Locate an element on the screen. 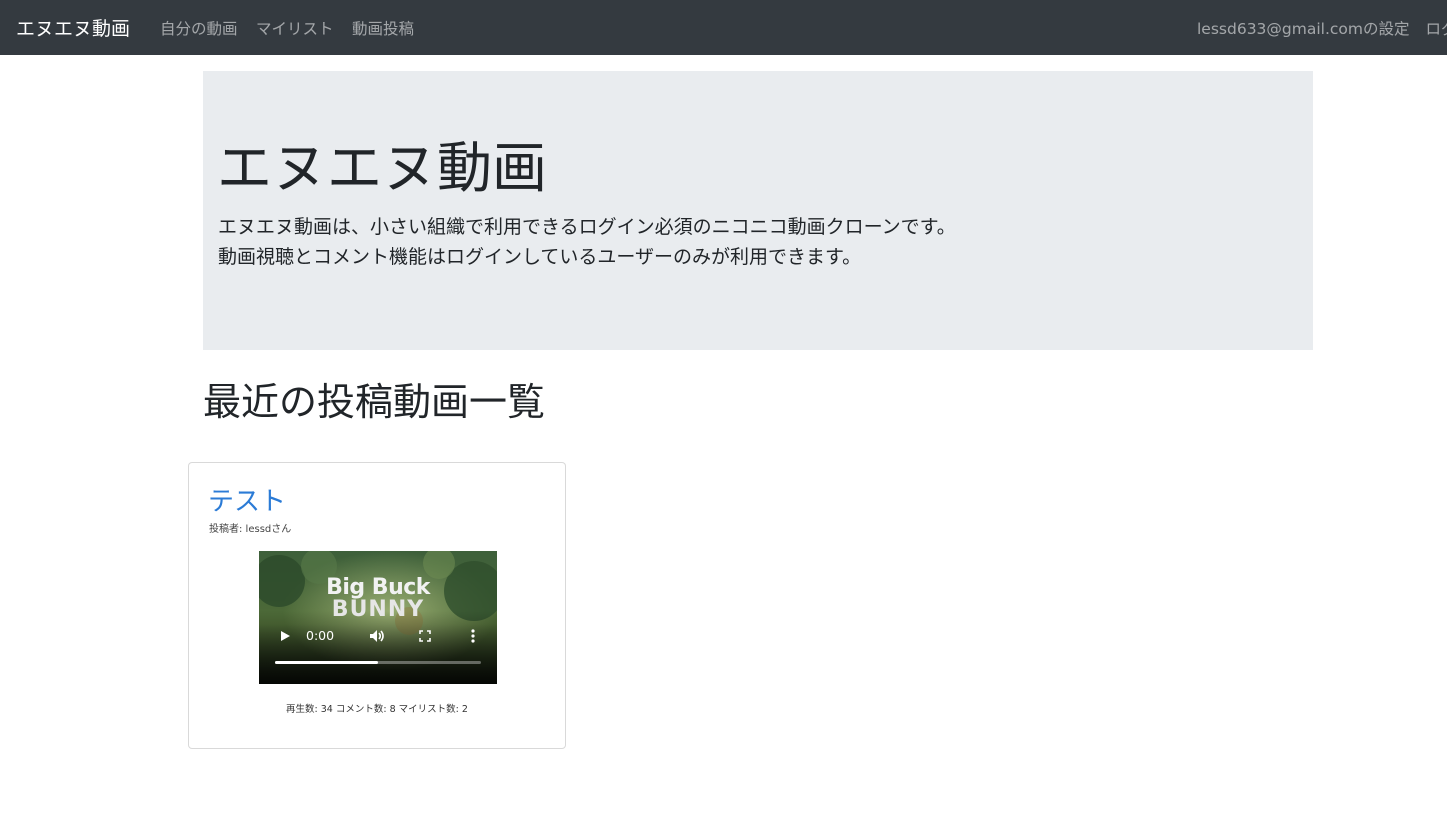  video-title-link: テスト is located at coordinates (247, 499).